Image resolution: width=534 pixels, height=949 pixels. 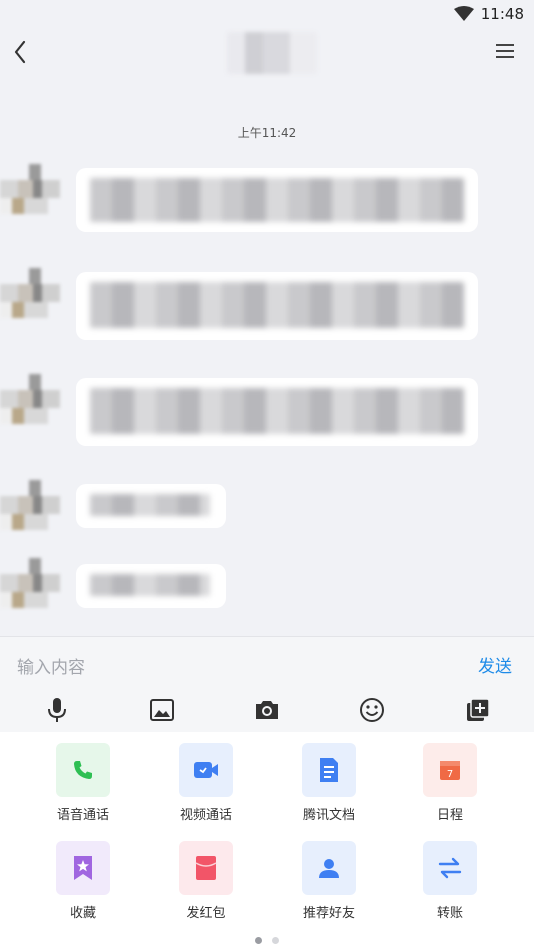 I want to click on panel-item-label: 收藏, so click(x=82, y=913).